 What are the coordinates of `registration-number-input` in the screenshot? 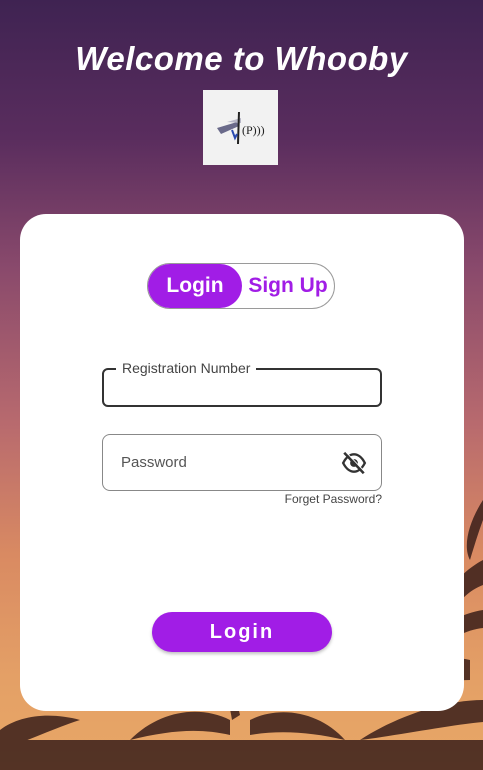 It's located at (232, 387).